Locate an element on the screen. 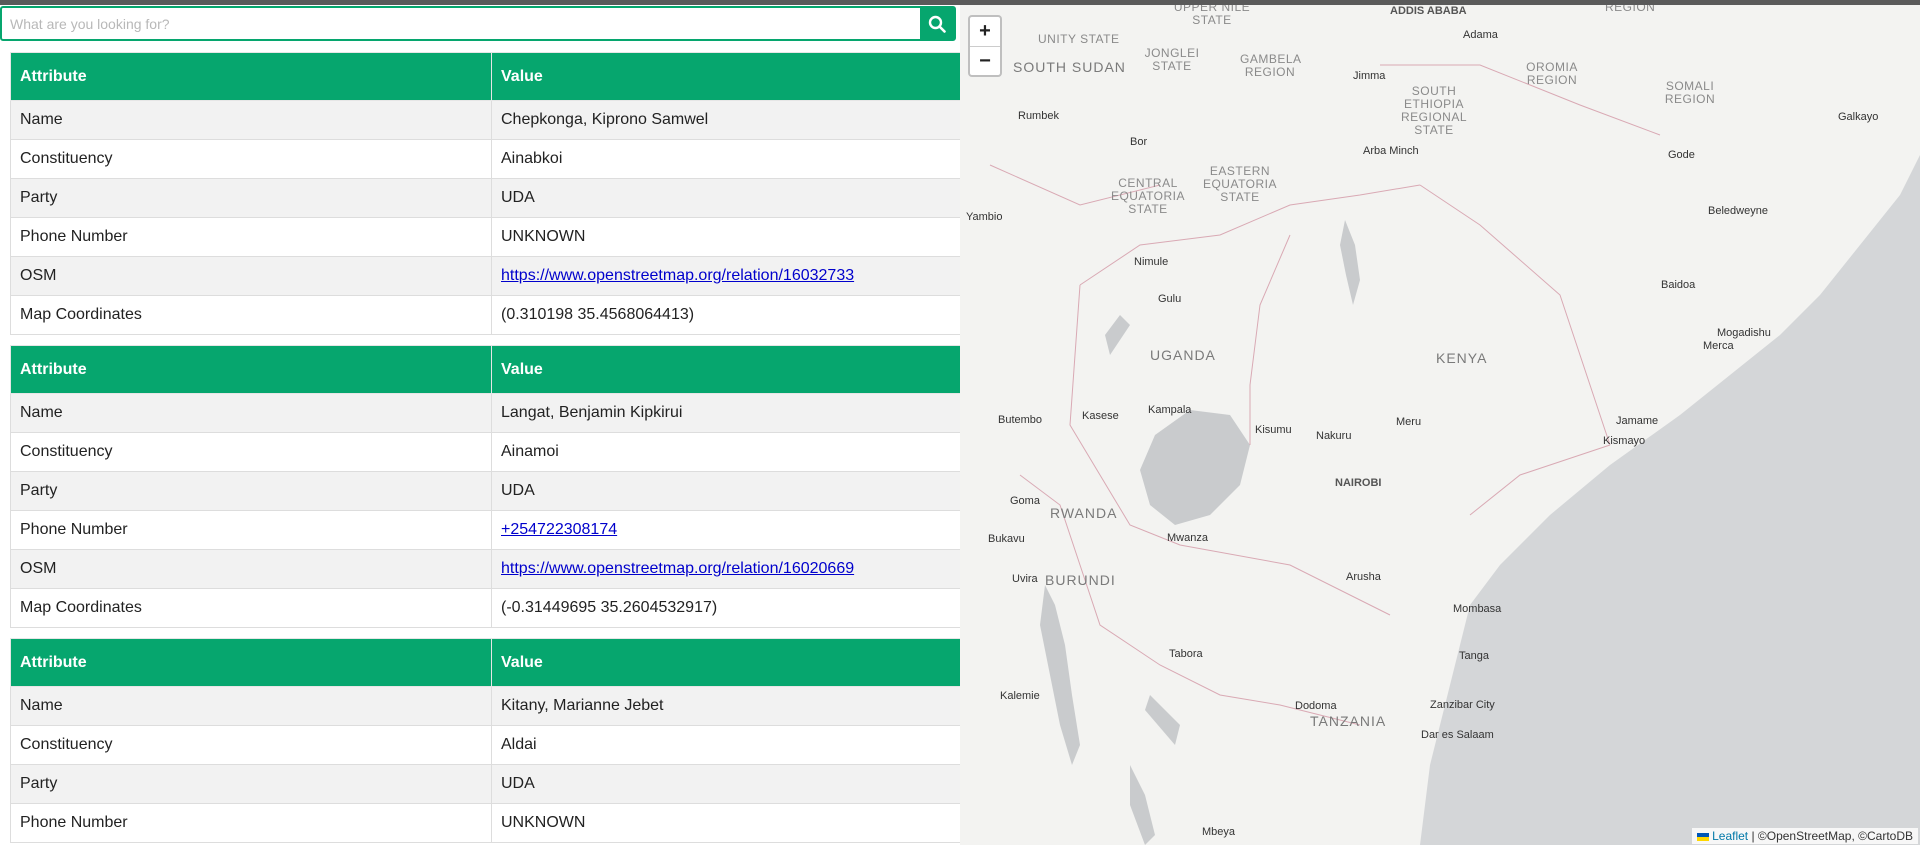 This screenshot has height=851, width=1920. region-label: UNITY STATE is located at coordinates (1079, 39).